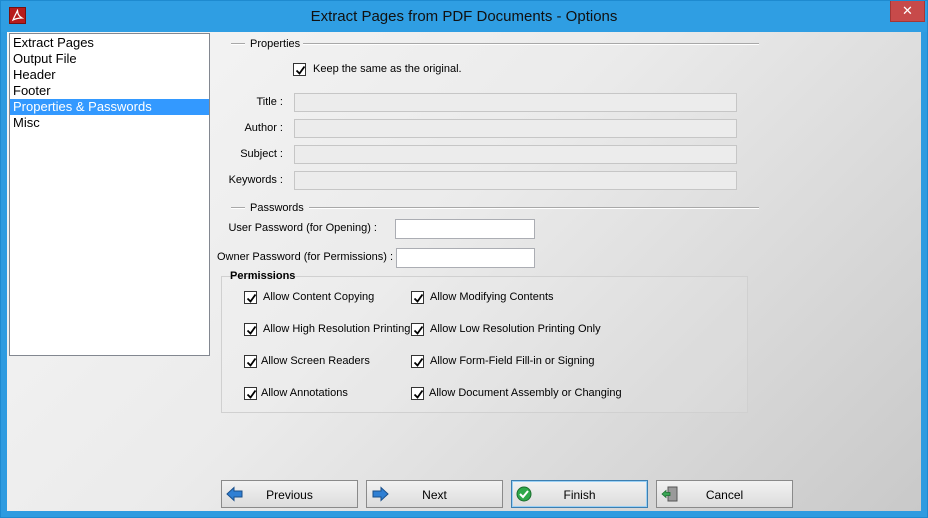  What do you see at coordinates (277, 208) in the screenshot?
I see `passwords-group-label: Passwords` at bounding box center [277, 208].